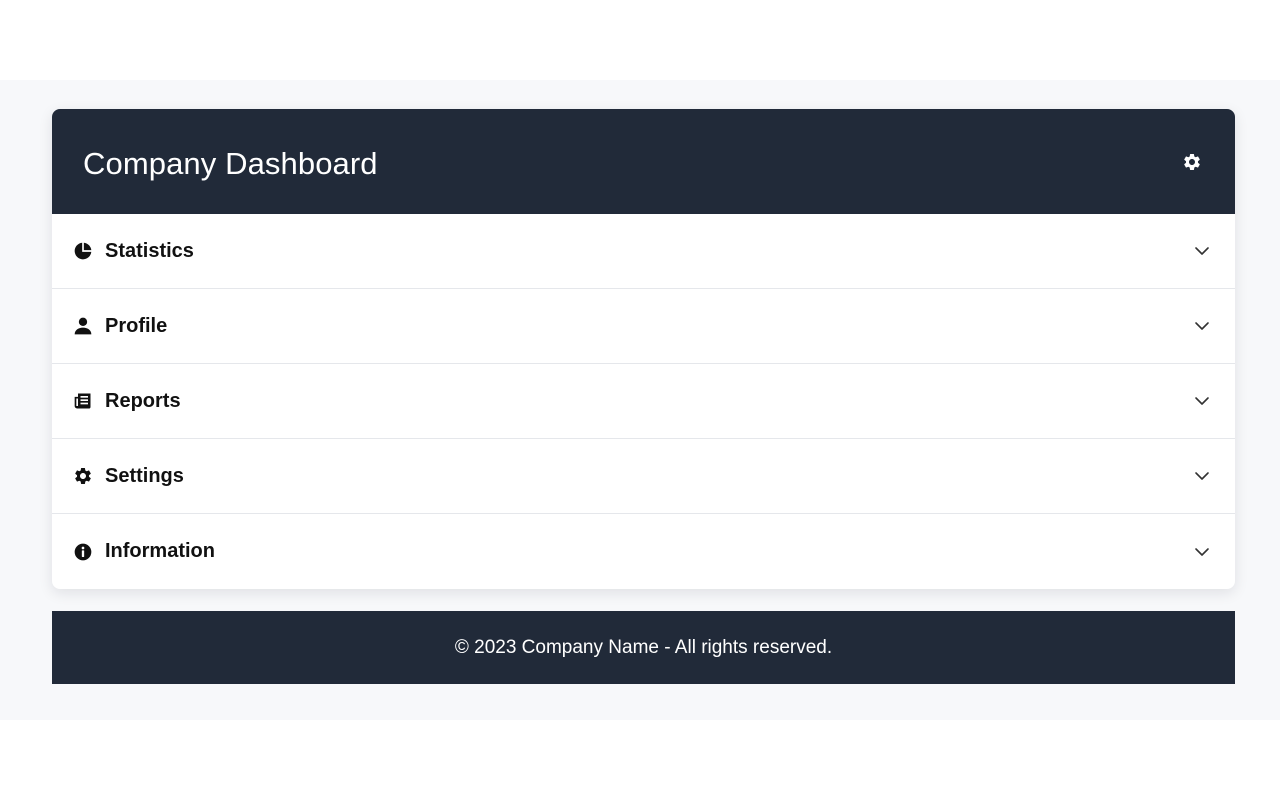  What do you see at coordinates (143, 400) in the screenshot?
I see `accordion-label-reports: Reports` at bounding box center [143, 400].